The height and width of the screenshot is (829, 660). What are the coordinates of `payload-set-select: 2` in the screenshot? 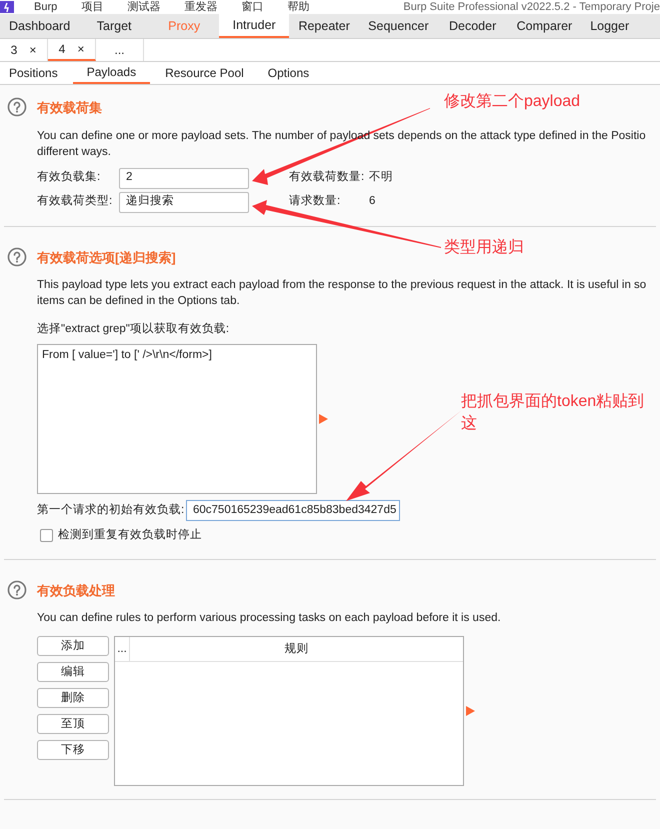 It's located at (184, 178).